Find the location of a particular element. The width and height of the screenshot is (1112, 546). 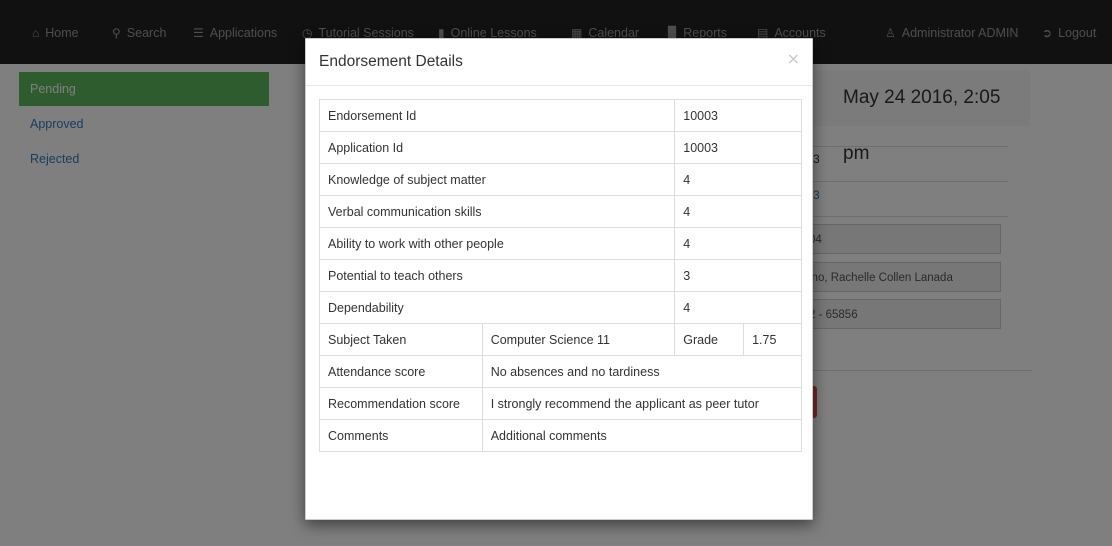

table-row: Comments Additional comments is located at coordinates (561, 435).